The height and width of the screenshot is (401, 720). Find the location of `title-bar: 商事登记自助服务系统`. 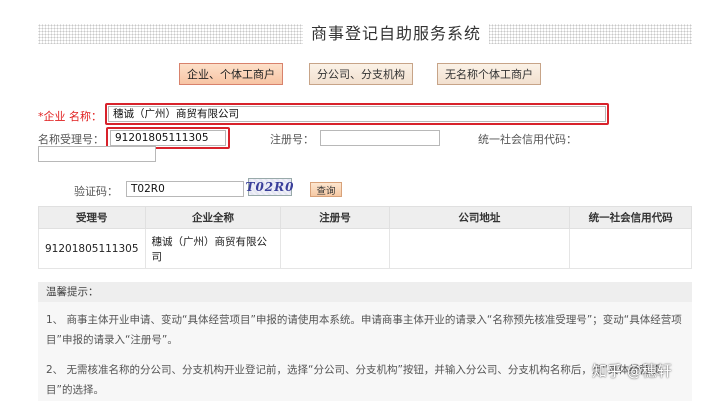

title-bar: 商事登记自助服务系统 is located at coordinates (365, 32).